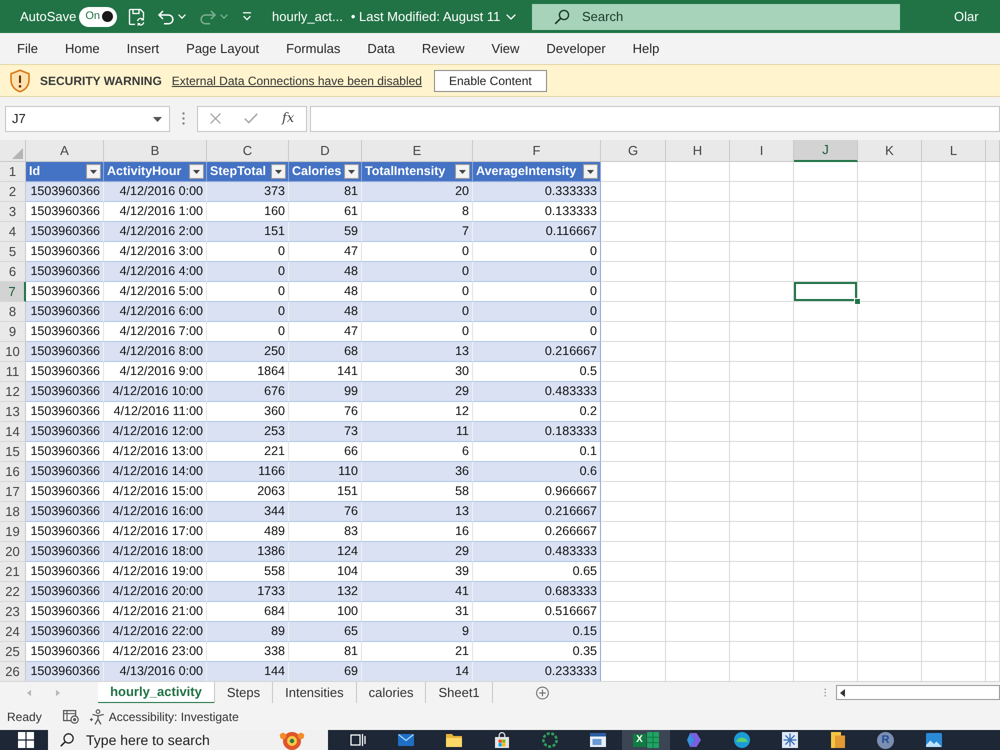 This screenshot has width=1000, height=750. Describe the element at coordinates (13, 532) in the screenshot. I see `row-header: 19` at that location.